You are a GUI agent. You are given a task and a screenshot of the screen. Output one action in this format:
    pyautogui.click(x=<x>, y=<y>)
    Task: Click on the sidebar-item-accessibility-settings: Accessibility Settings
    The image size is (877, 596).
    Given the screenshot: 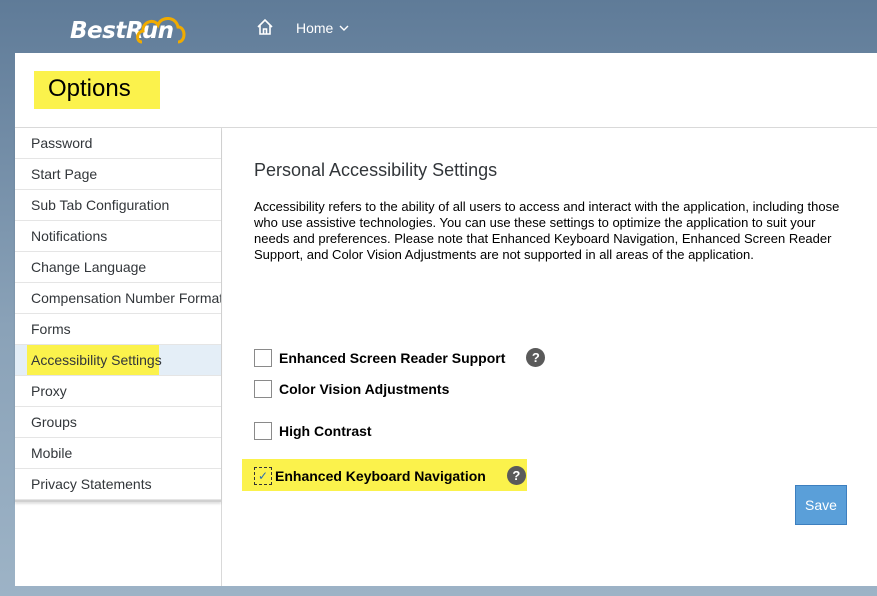 What is the action you would take?
    pyautogui.click(x=118, y=360)
    